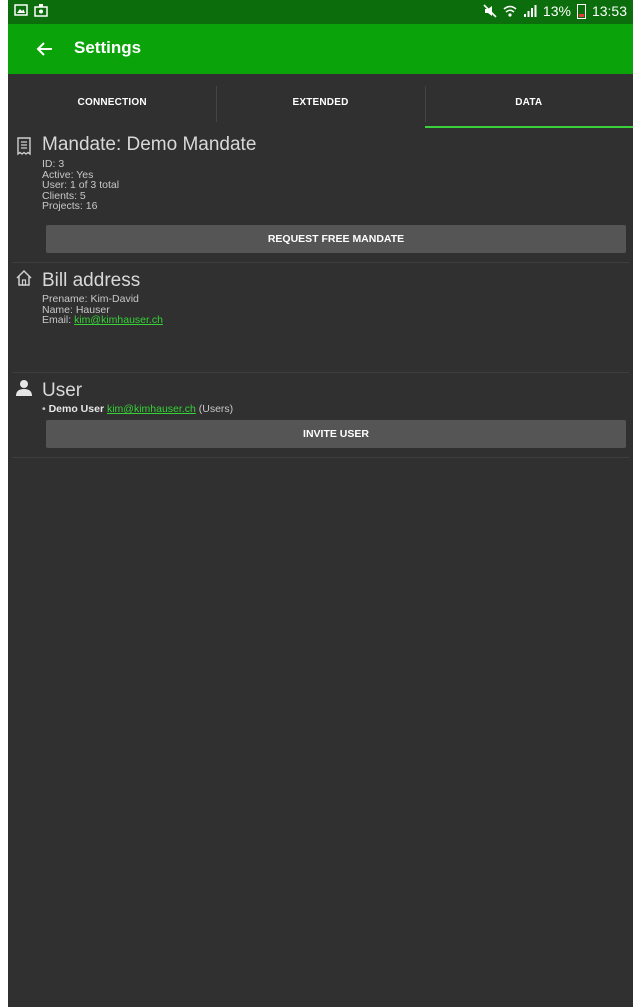 This screenshot has height=1007, width=638. Describe the element at coordinates (24, 277) in the screenshot. I see `home-icon` at that location.